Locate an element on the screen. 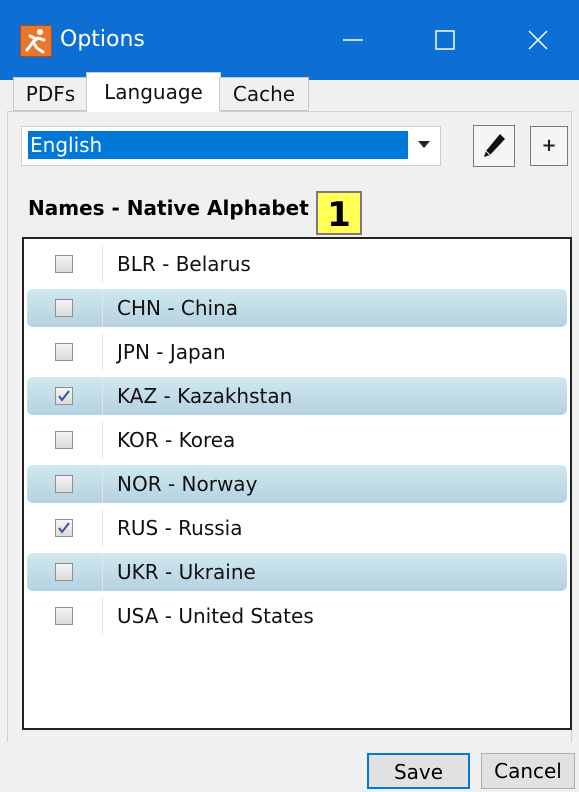  list-item: KOR - Korea is located at coordinates (297, 440).